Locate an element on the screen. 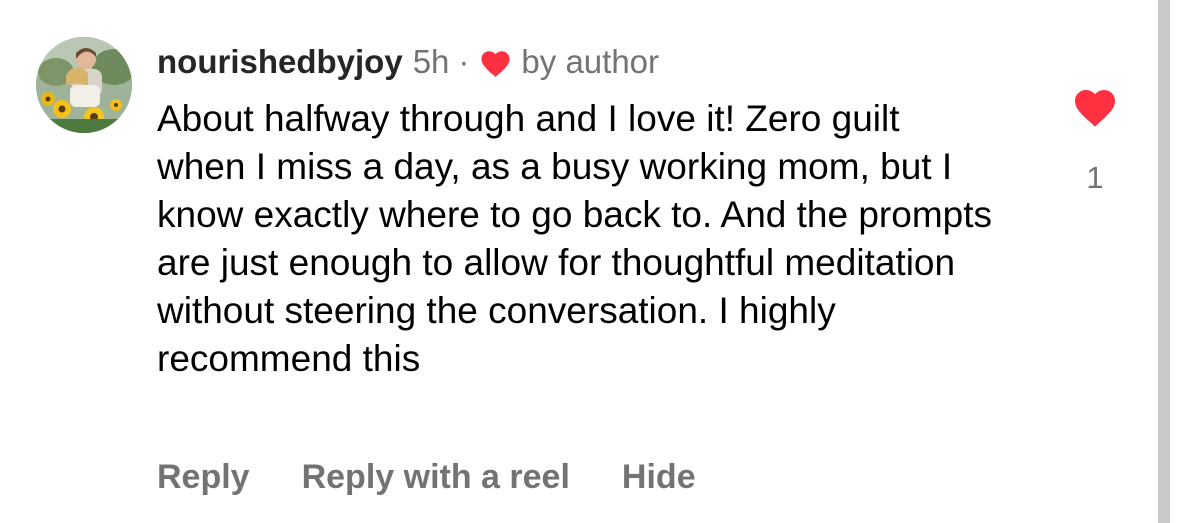  liked-by-author-label: by author is located at coordinates (590, 61).